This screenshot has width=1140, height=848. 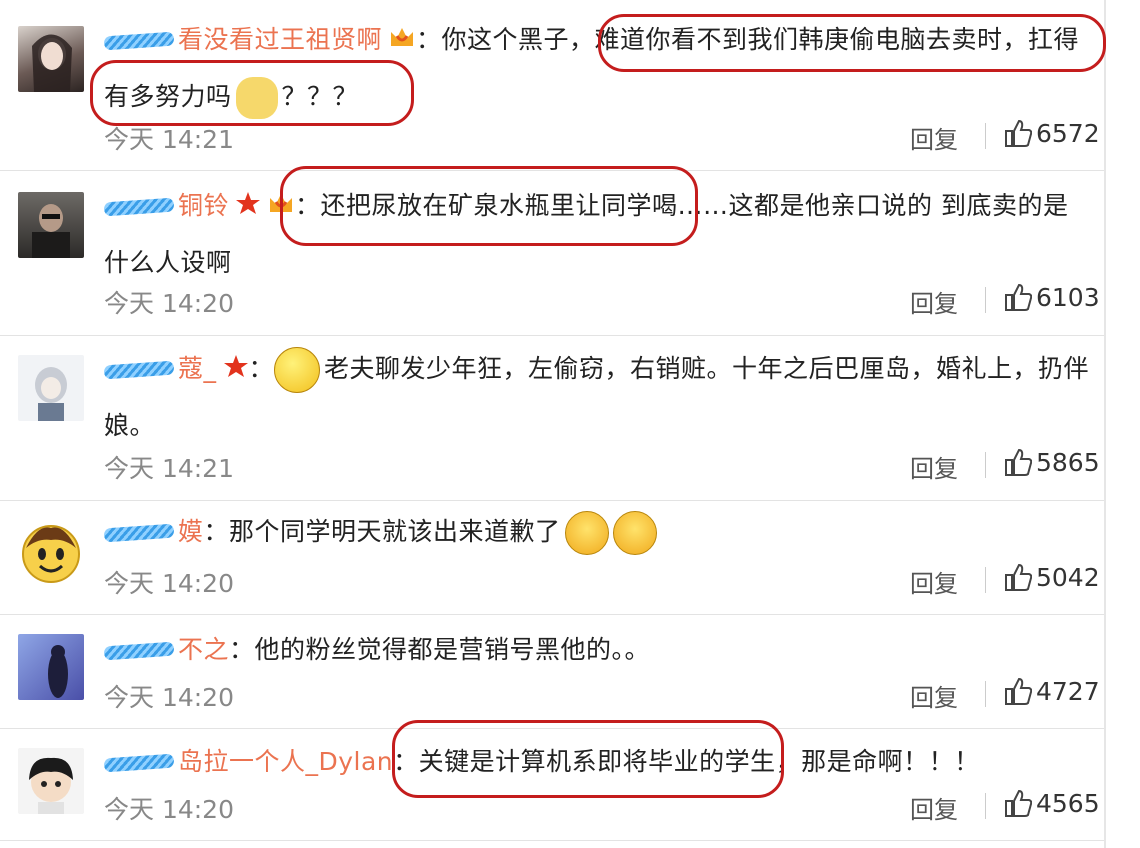 What do you see at coordinates (58, 671) in the screenshot?
I see `avatar-silhouette-image` at bounding box center [58, 671].